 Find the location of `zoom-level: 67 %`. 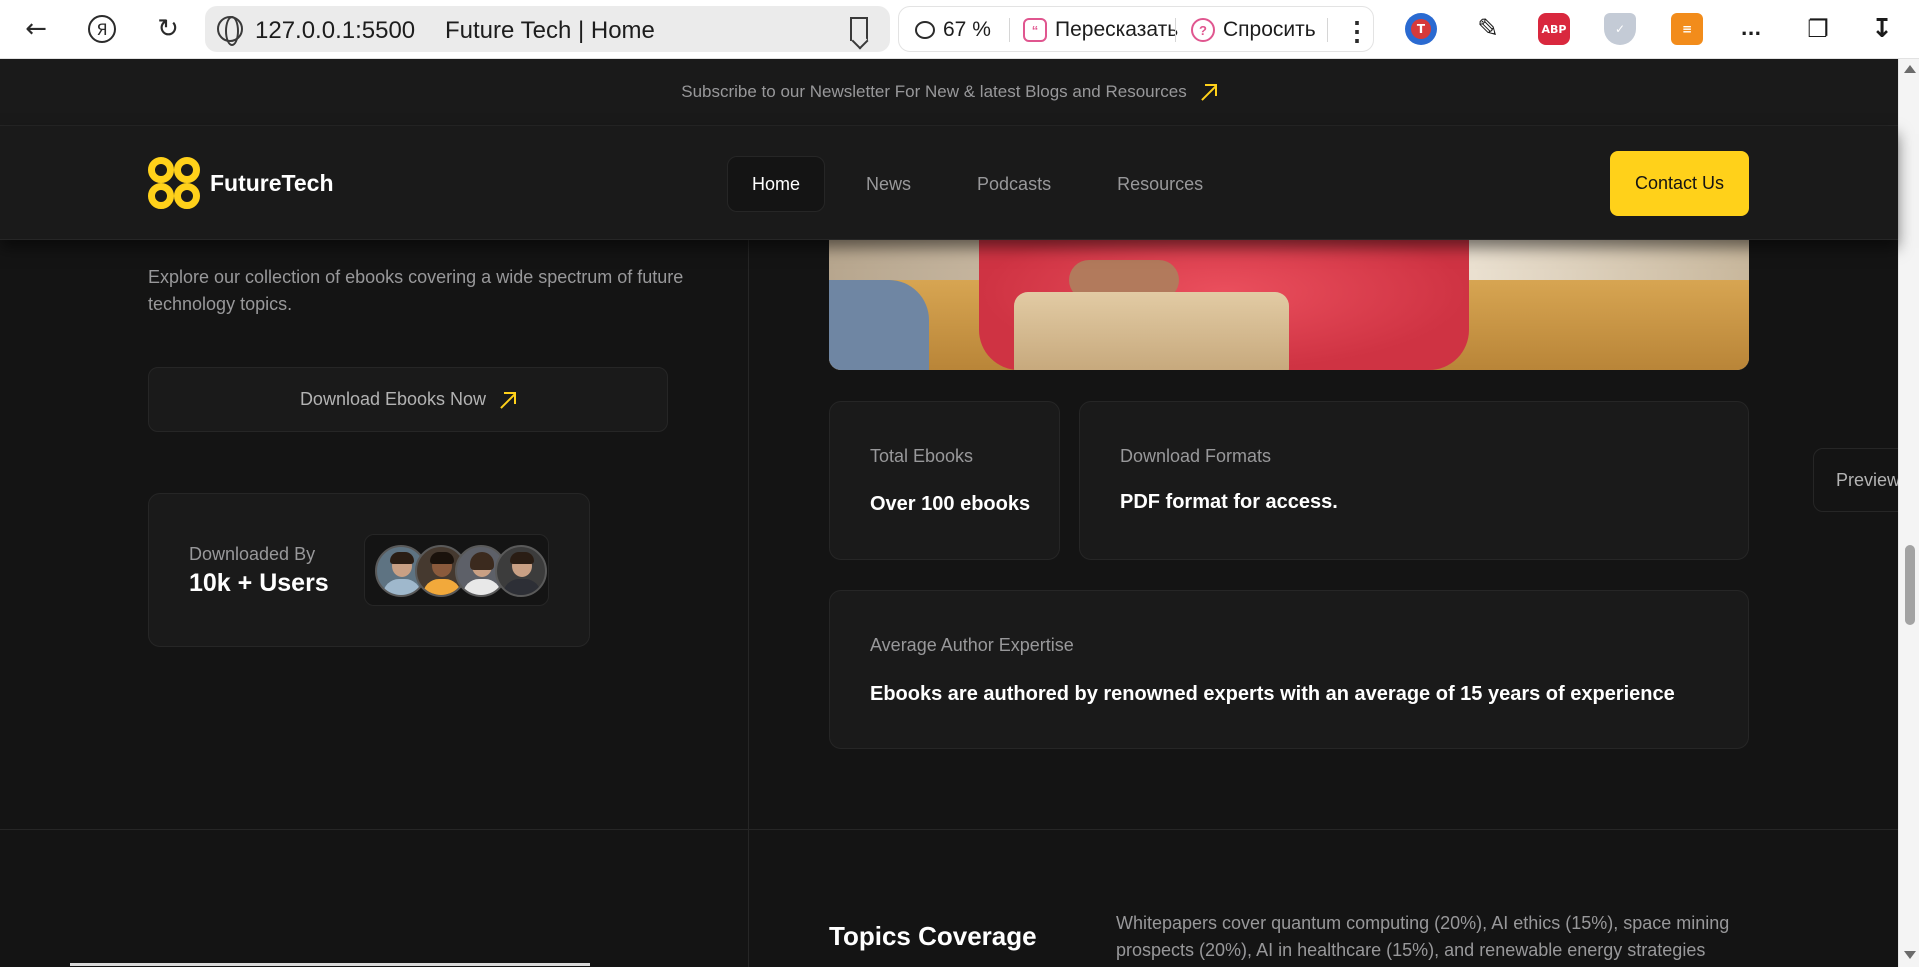

zoom-level: 67 % is located at coordinates (967, 29).